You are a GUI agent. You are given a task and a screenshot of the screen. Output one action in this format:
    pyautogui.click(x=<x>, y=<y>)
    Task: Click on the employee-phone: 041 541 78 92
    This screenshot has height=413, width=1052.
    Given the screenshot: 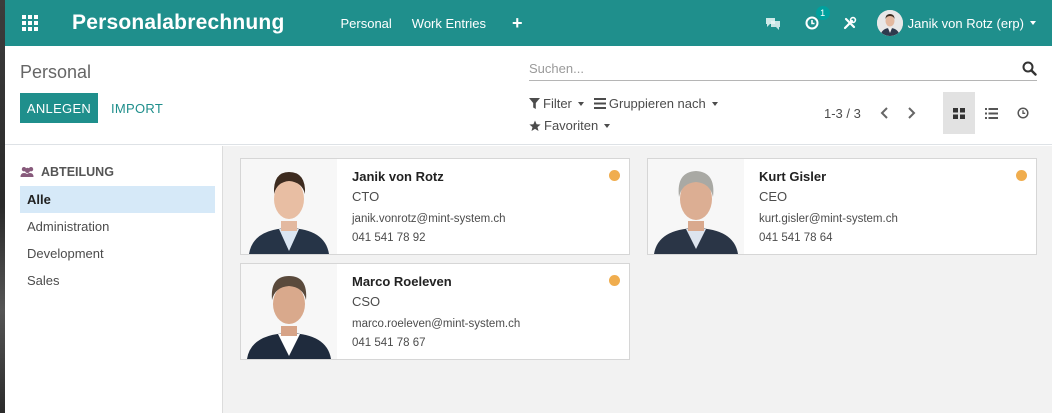 What is the action you would take?
    pyautogui.click(x=389, y=238)
    